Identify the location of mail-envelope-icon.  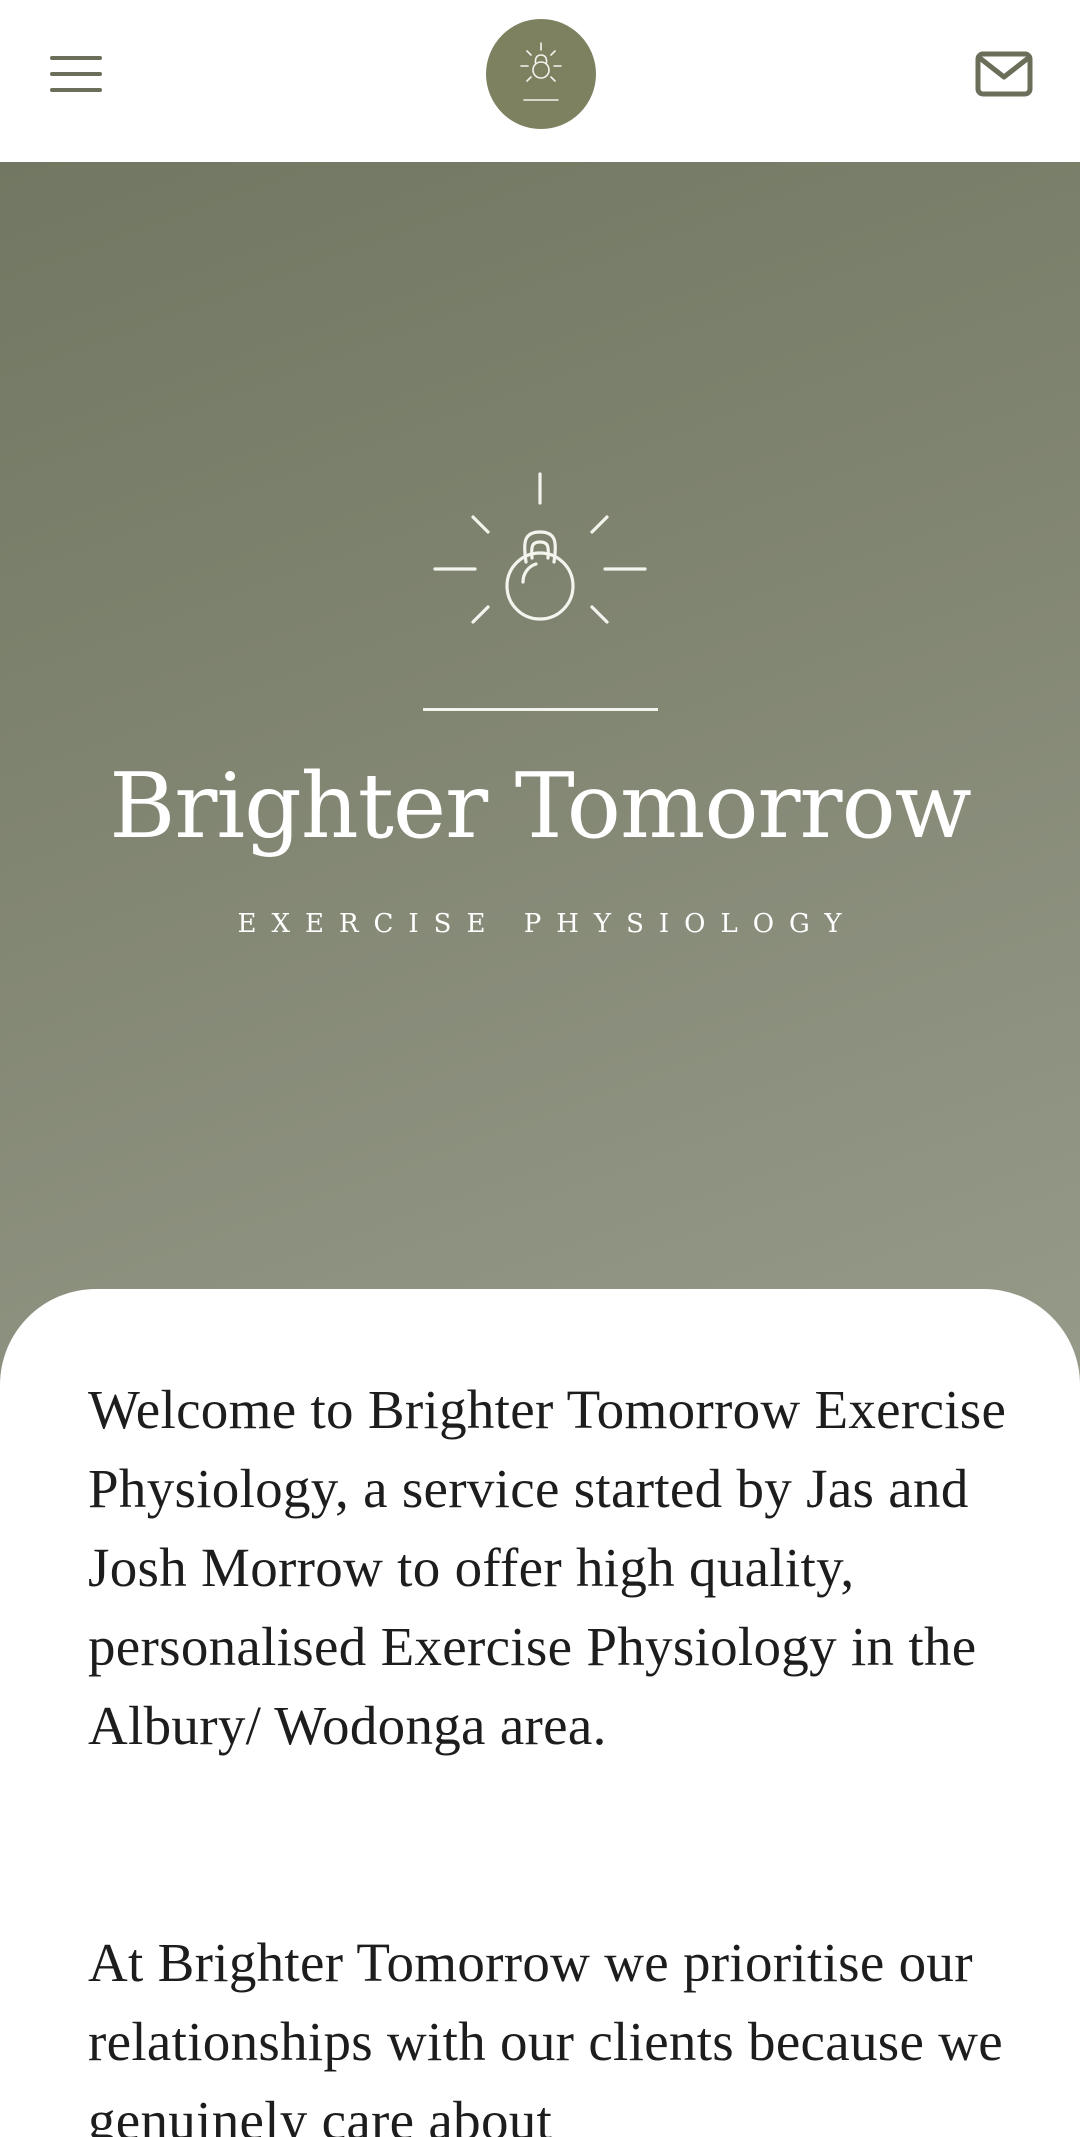
(1004, 74).